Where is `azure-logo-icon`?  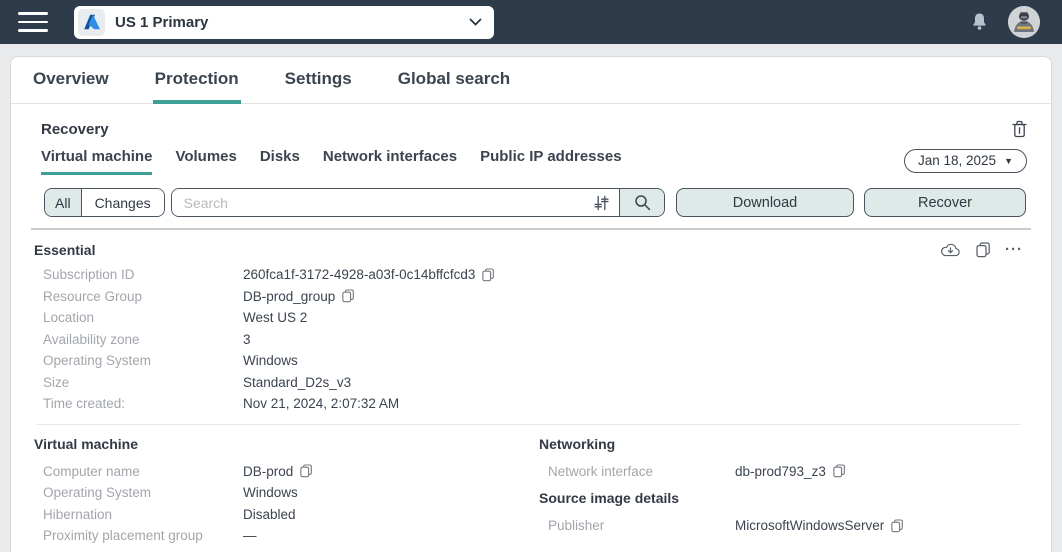 azure-logo-icon is located at coordinates (91, 22).